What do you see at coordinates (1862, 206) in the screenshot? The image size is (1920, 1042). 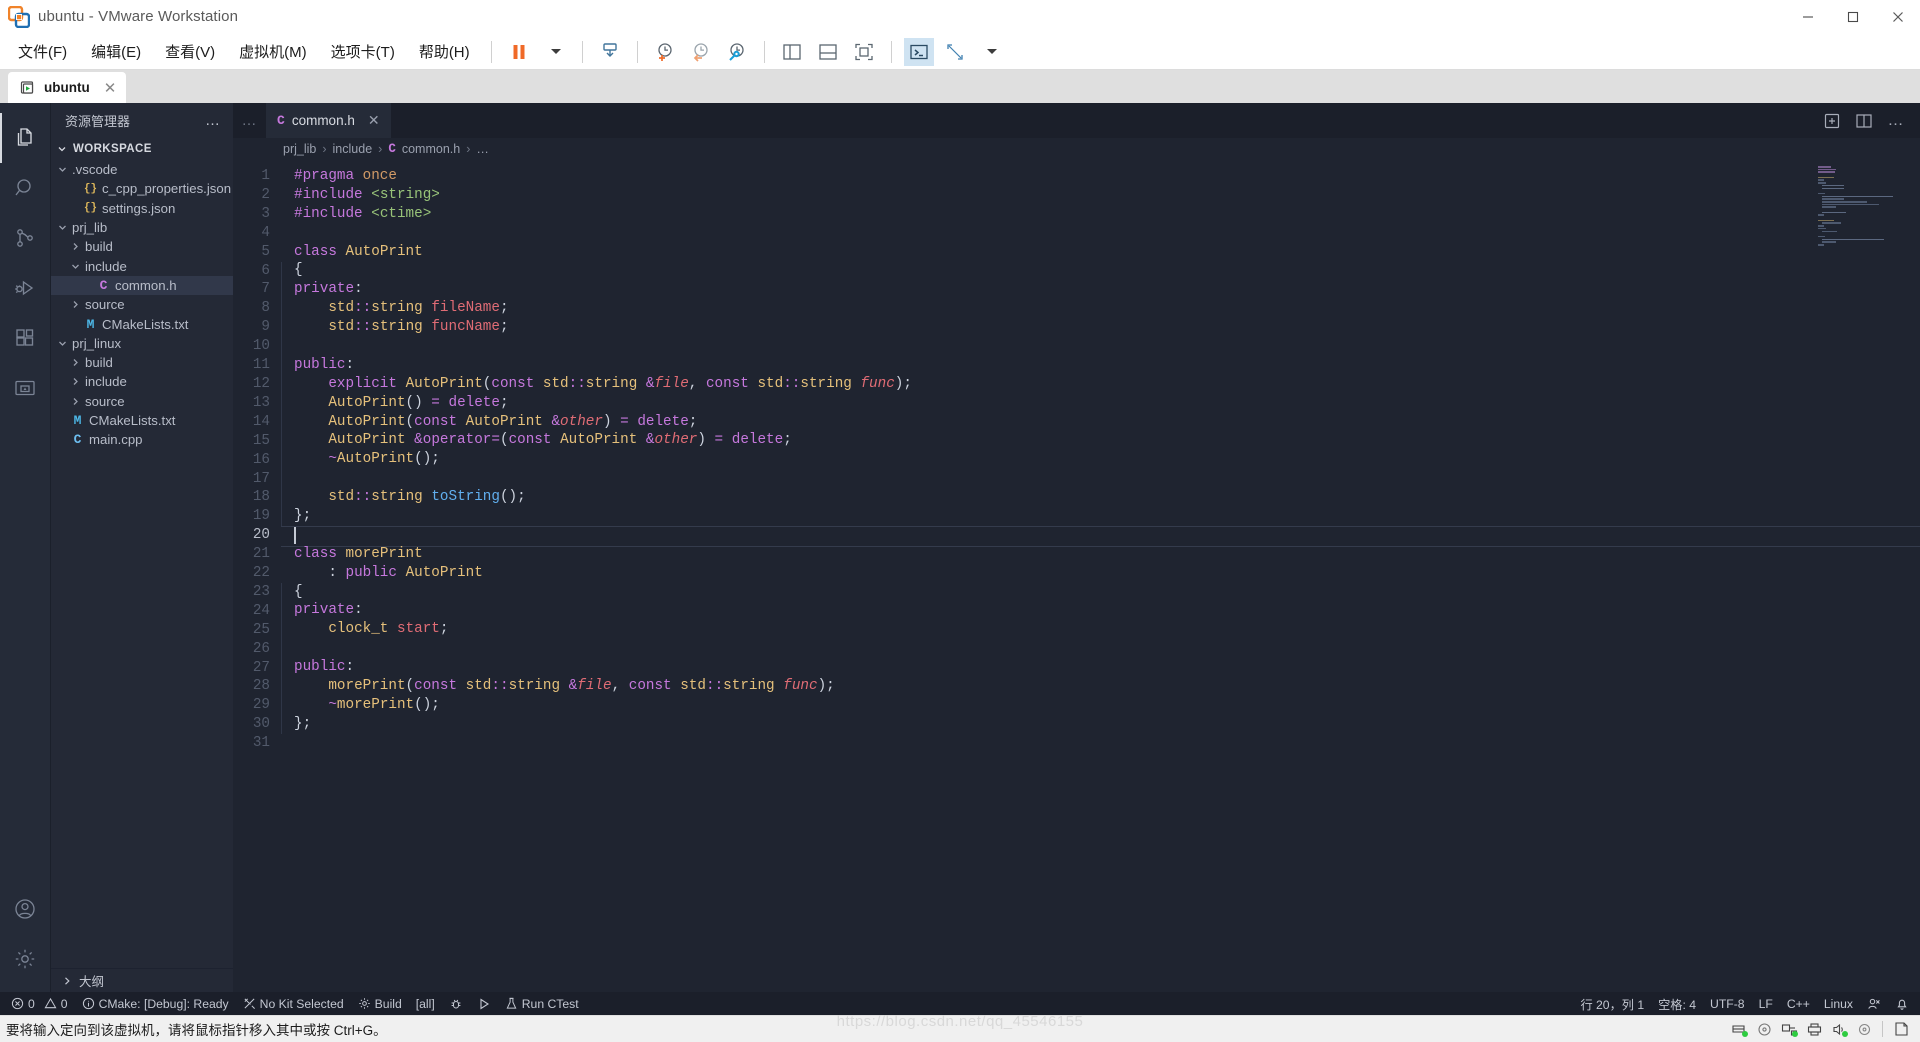 I see `minimap` at bounding box center [1862, 206].